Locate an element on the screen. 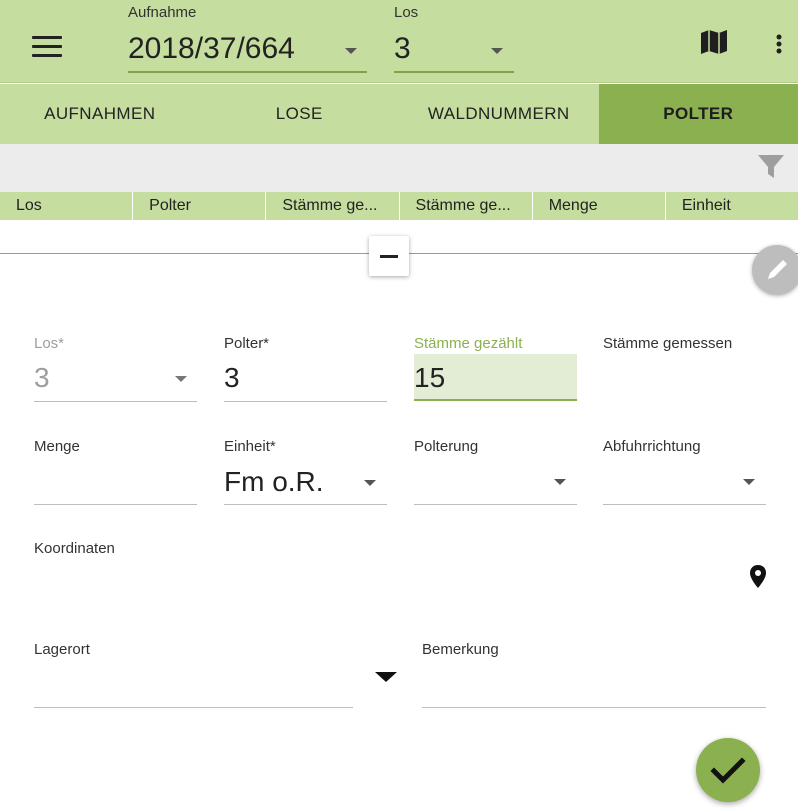  edit-button is located at coordinates (775, 270).